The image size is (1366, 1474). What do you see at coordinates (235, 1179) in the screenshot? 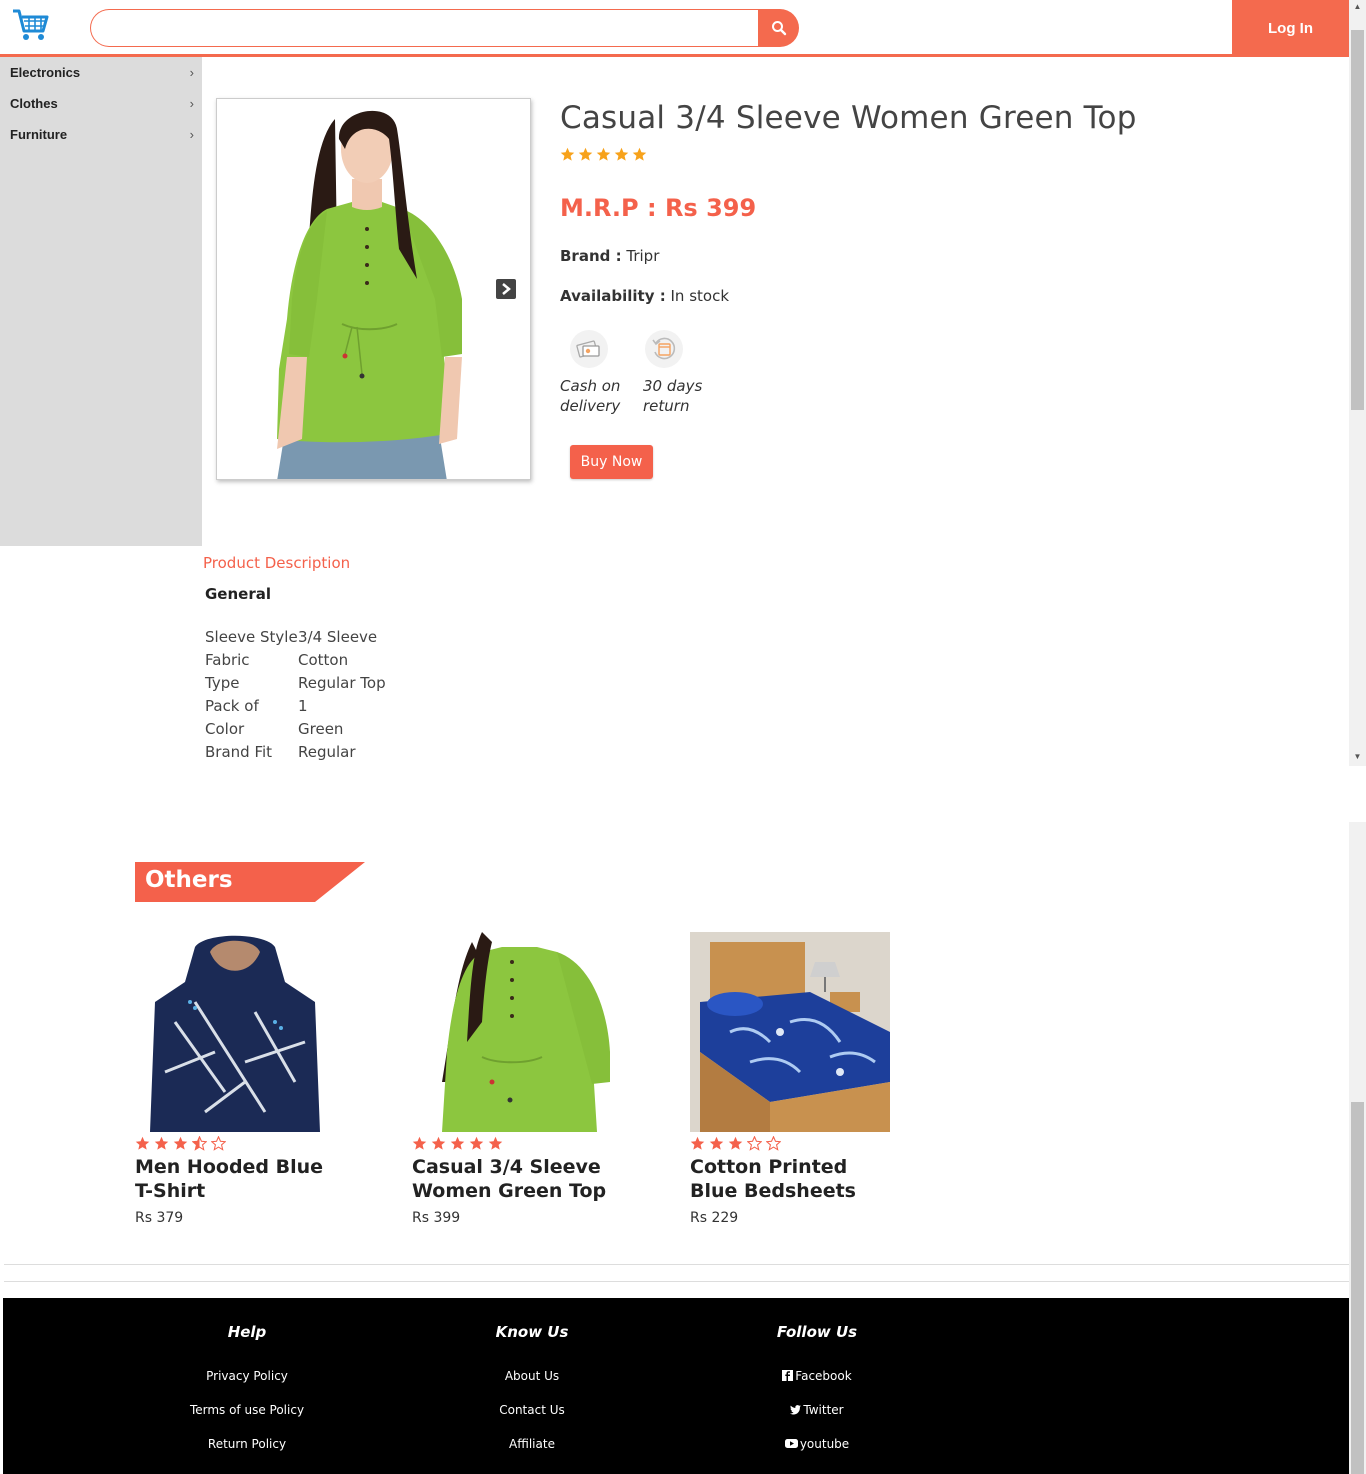
I see `product-card-title: Men Hooded Blue T-Shirt` at bounding box center [235, 1179].